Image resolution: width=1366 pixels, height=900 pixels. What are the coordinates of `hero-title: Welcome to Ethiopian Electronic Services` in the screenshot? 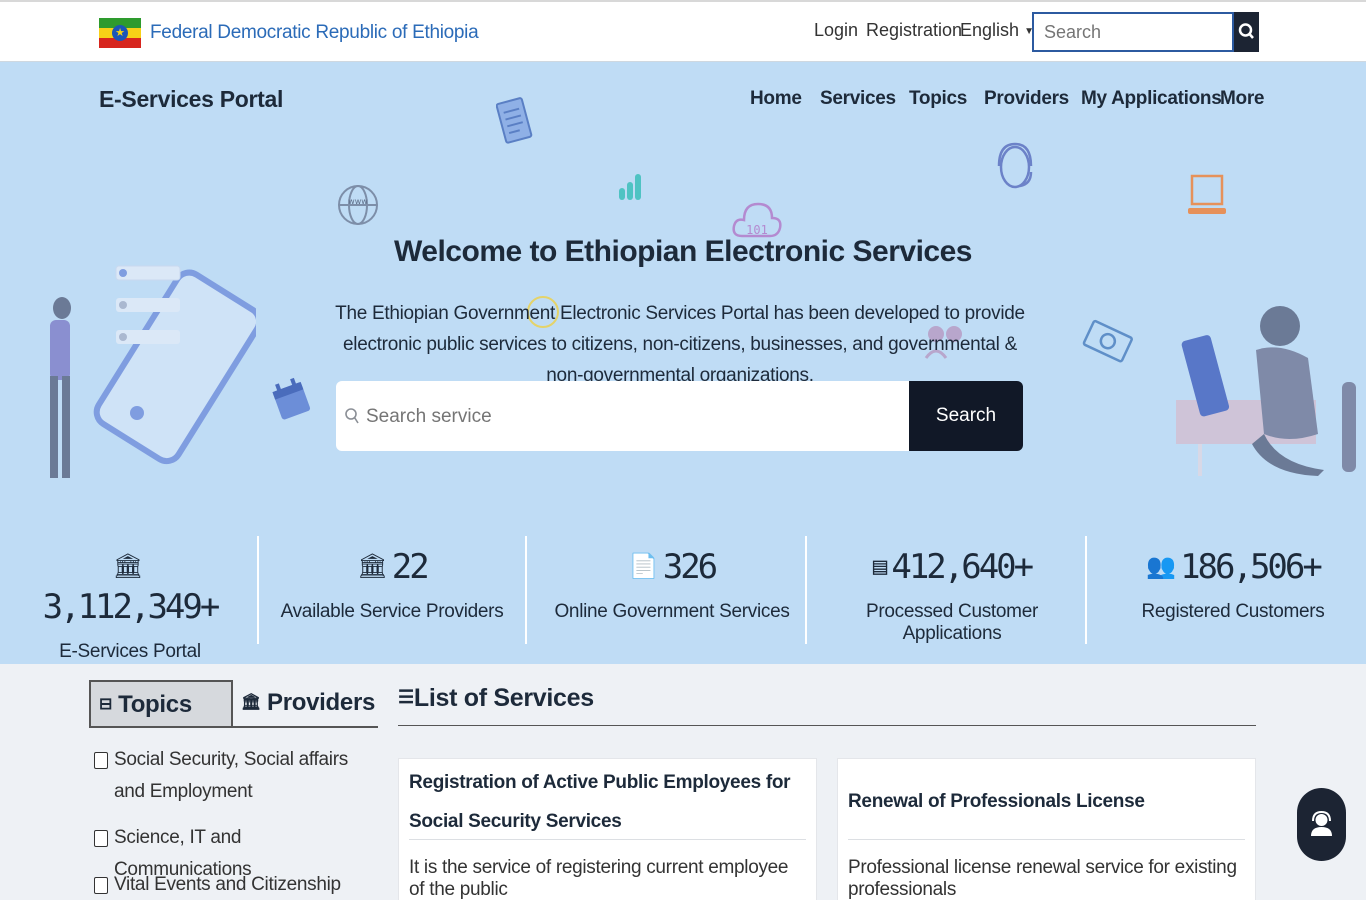 It's located at (683, 251).